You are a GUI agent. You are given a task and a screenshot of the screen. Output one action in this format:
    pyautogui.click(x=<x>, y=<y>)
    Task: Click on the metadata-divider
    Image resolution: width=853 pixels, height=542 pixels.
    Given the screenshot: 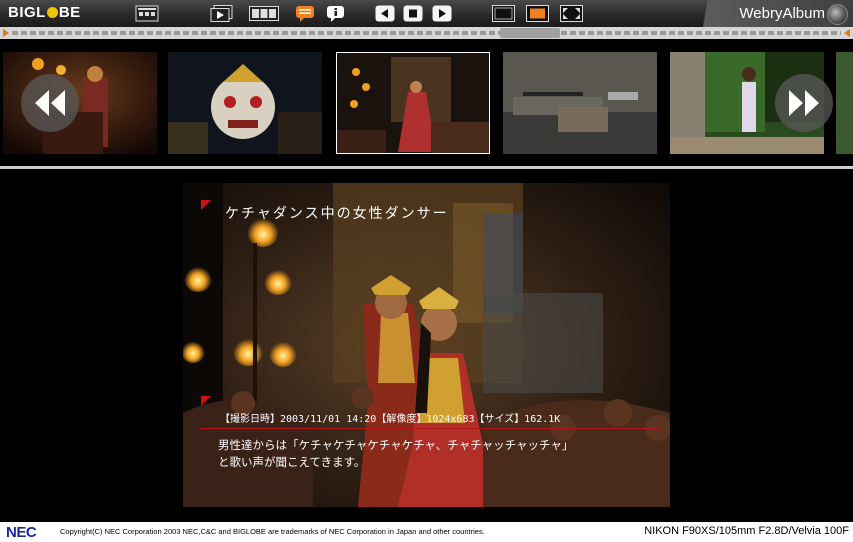 What is the action you would take?
    pyautogui.click(x=430, y=428)
    